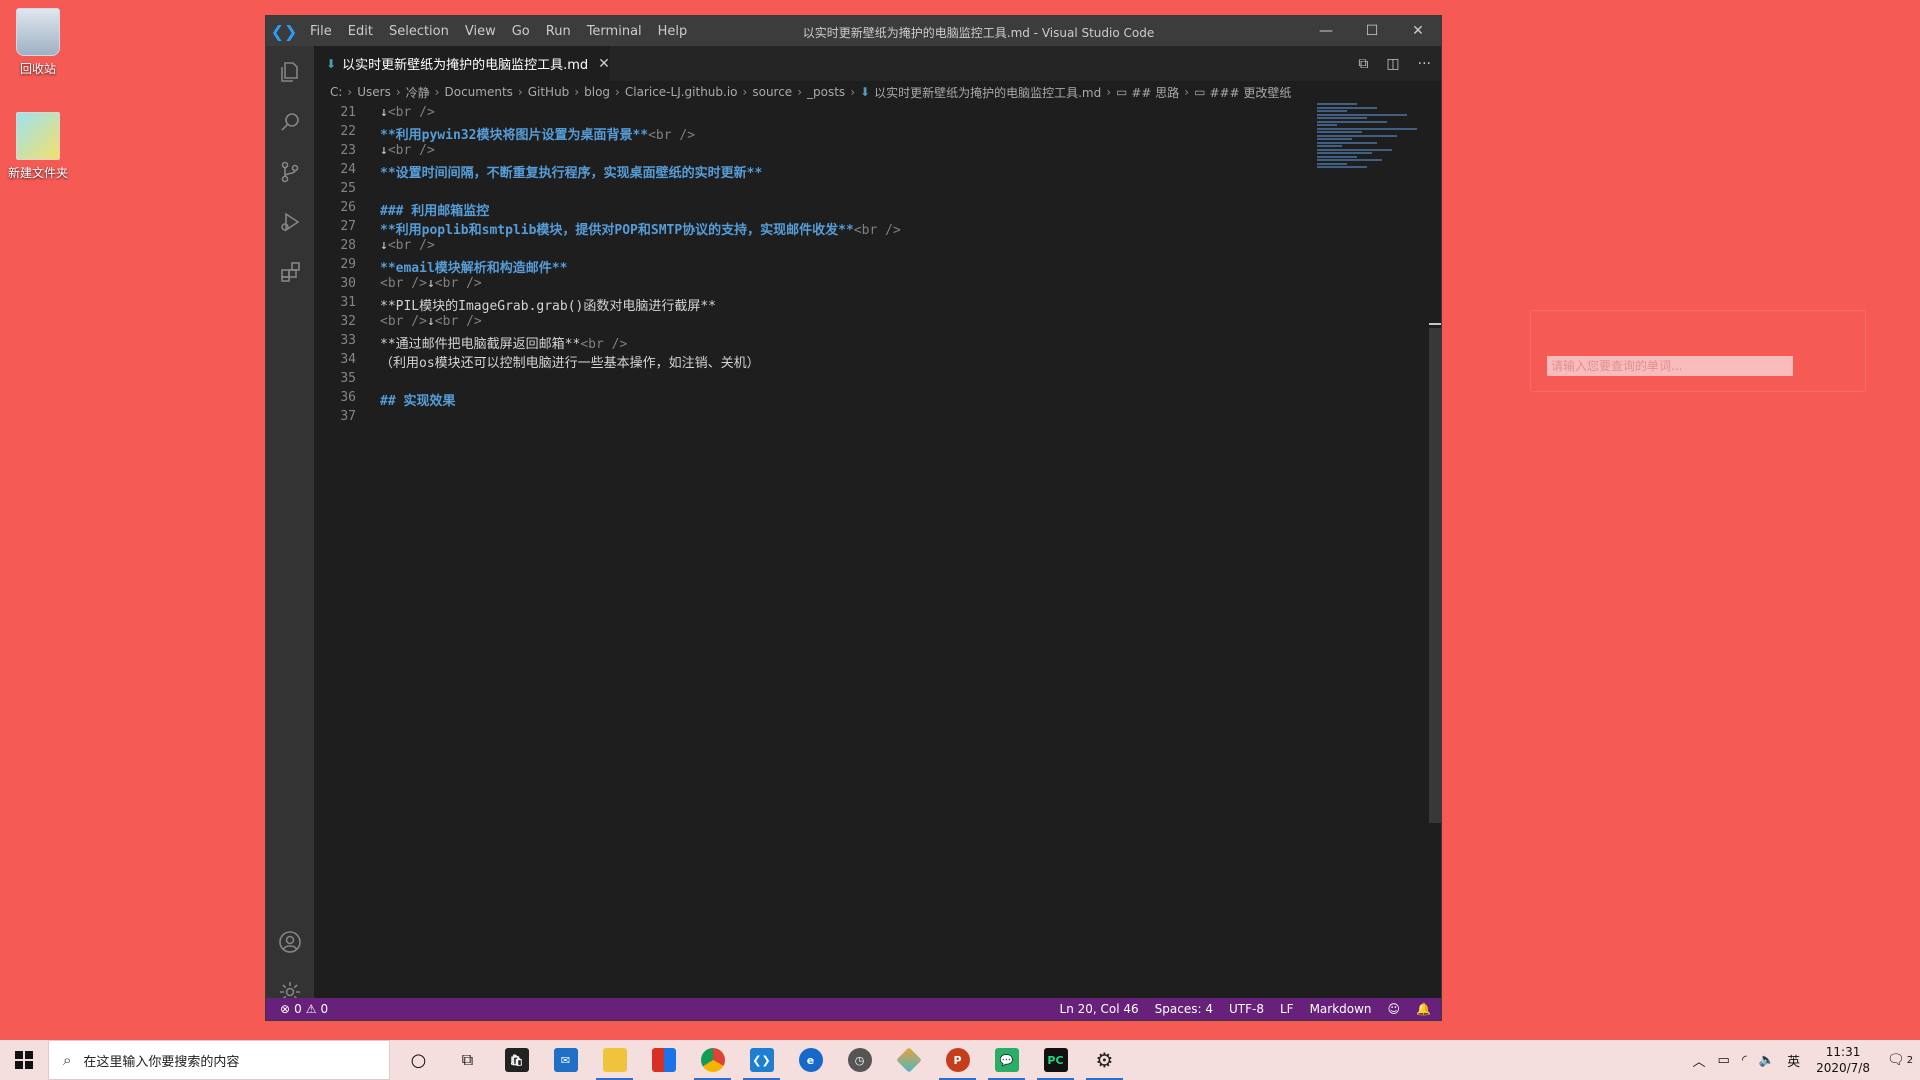 Image resolution: width=1920 pixels, height=1080 pixels. Describe the element at coordinates (24, 1060) in the screenshot. I see `start-button` at that location.